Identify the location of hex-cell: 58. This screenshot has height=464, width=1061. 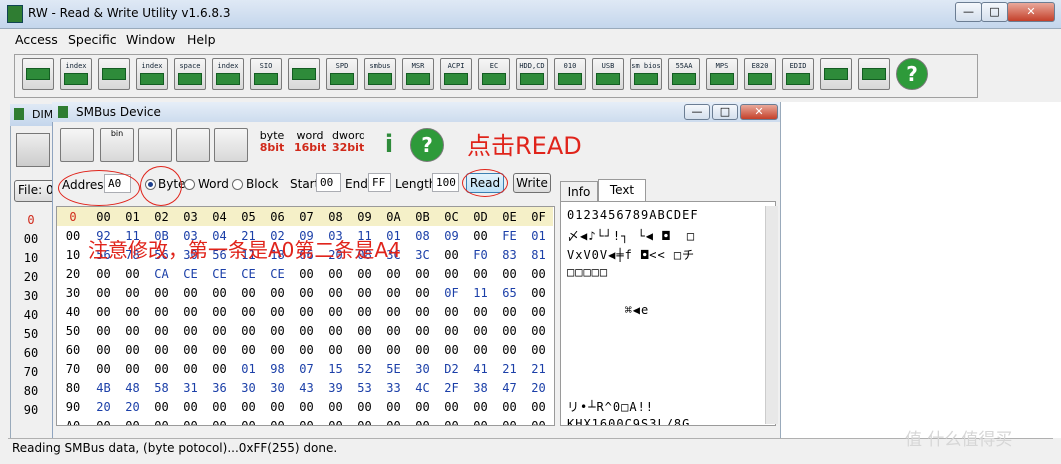
(161, 387).